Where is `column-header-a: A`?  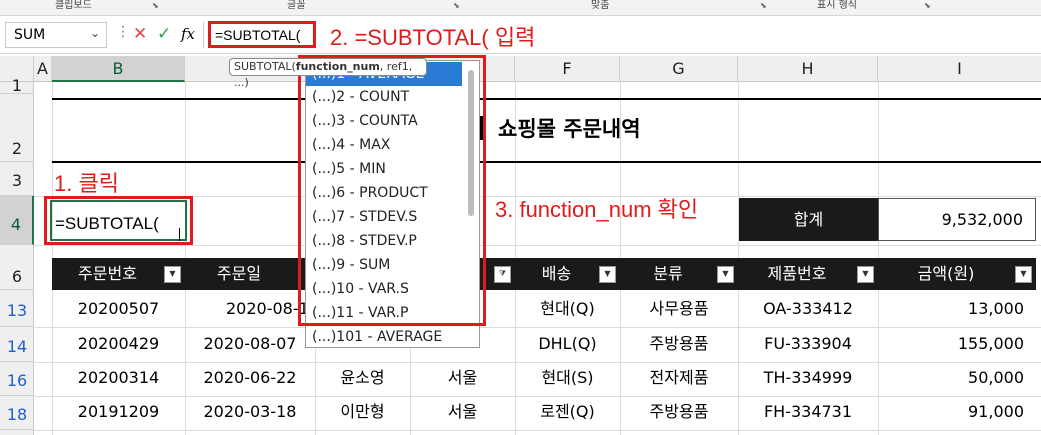
column-header-a: A is located at coordinates (43, 69).